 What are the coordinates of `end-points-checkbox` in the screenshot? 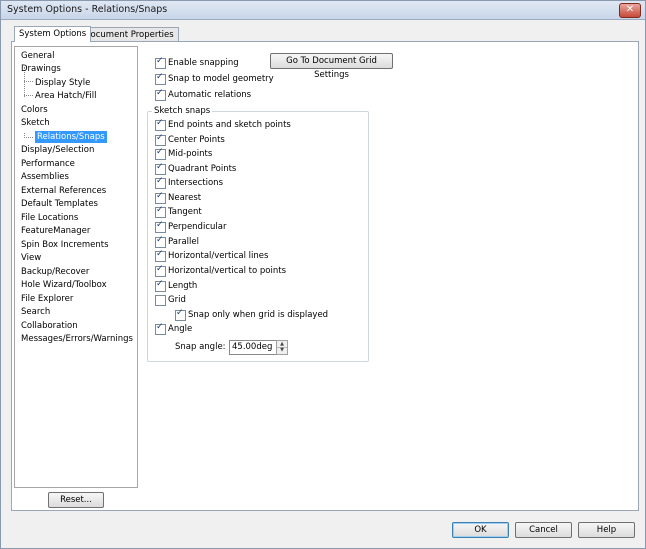 It's located at (160, 124).